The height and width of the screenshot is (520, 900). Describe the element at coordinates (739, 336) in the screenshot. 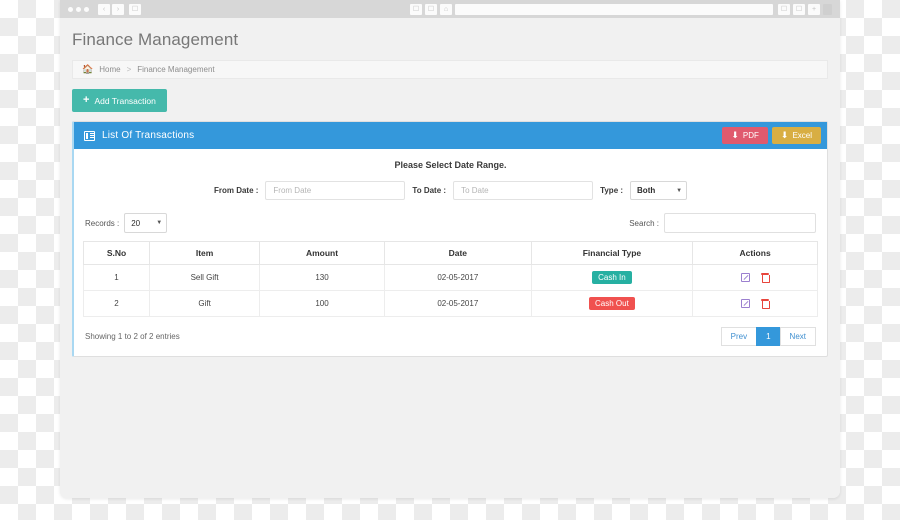

I see `pagination-prev-button: Prev` at that location.